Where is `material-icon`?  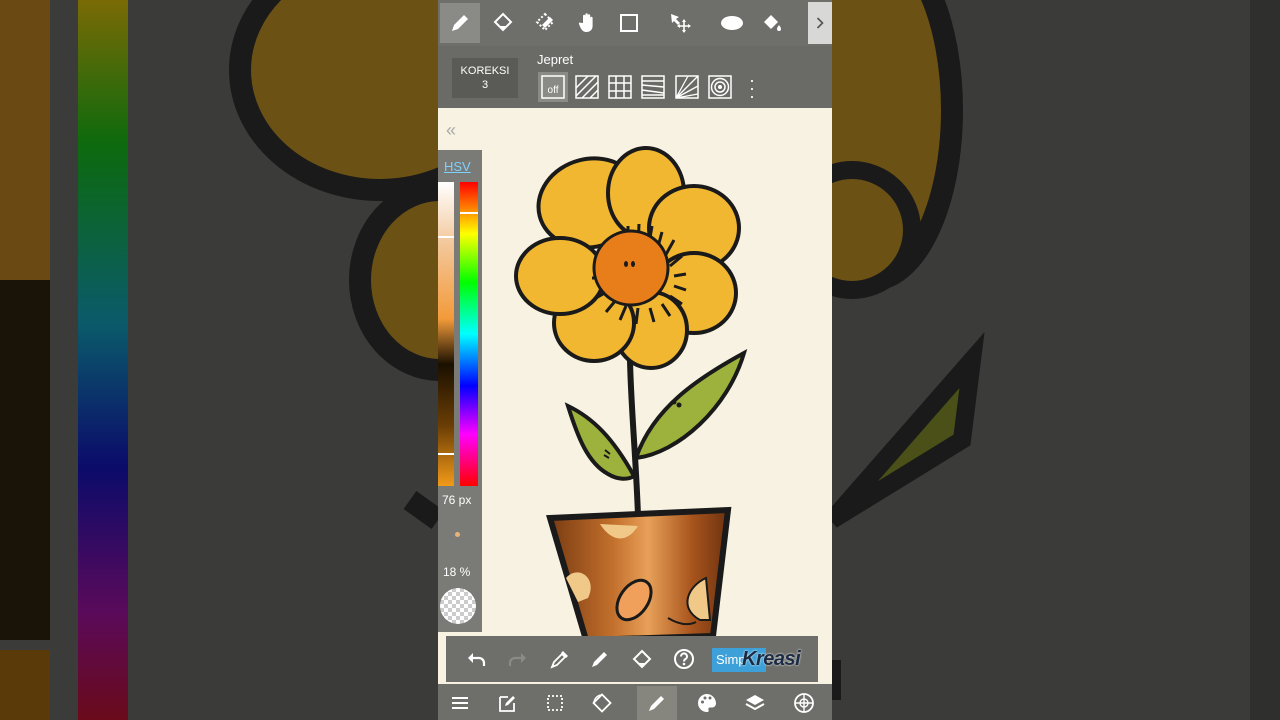
material-icon is located at coordinates (804, 703).